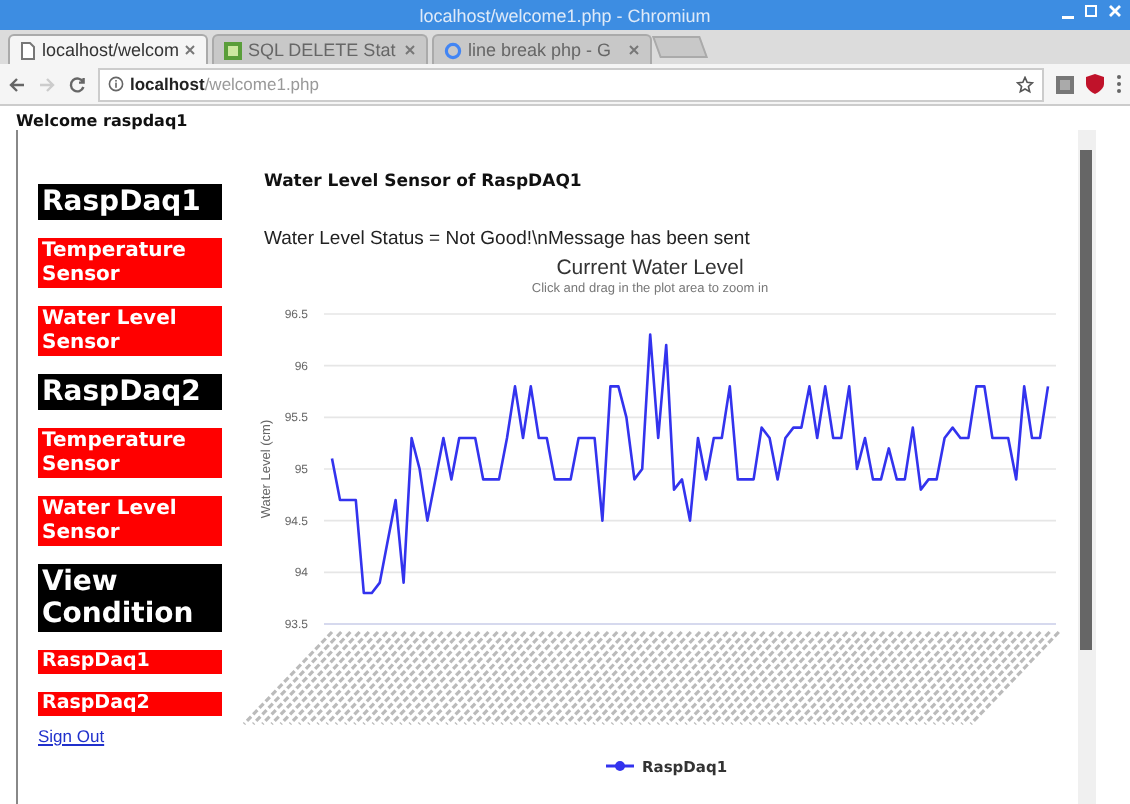  I want to click on address-bar: localhost/welcome1.php, so click(571, 84).